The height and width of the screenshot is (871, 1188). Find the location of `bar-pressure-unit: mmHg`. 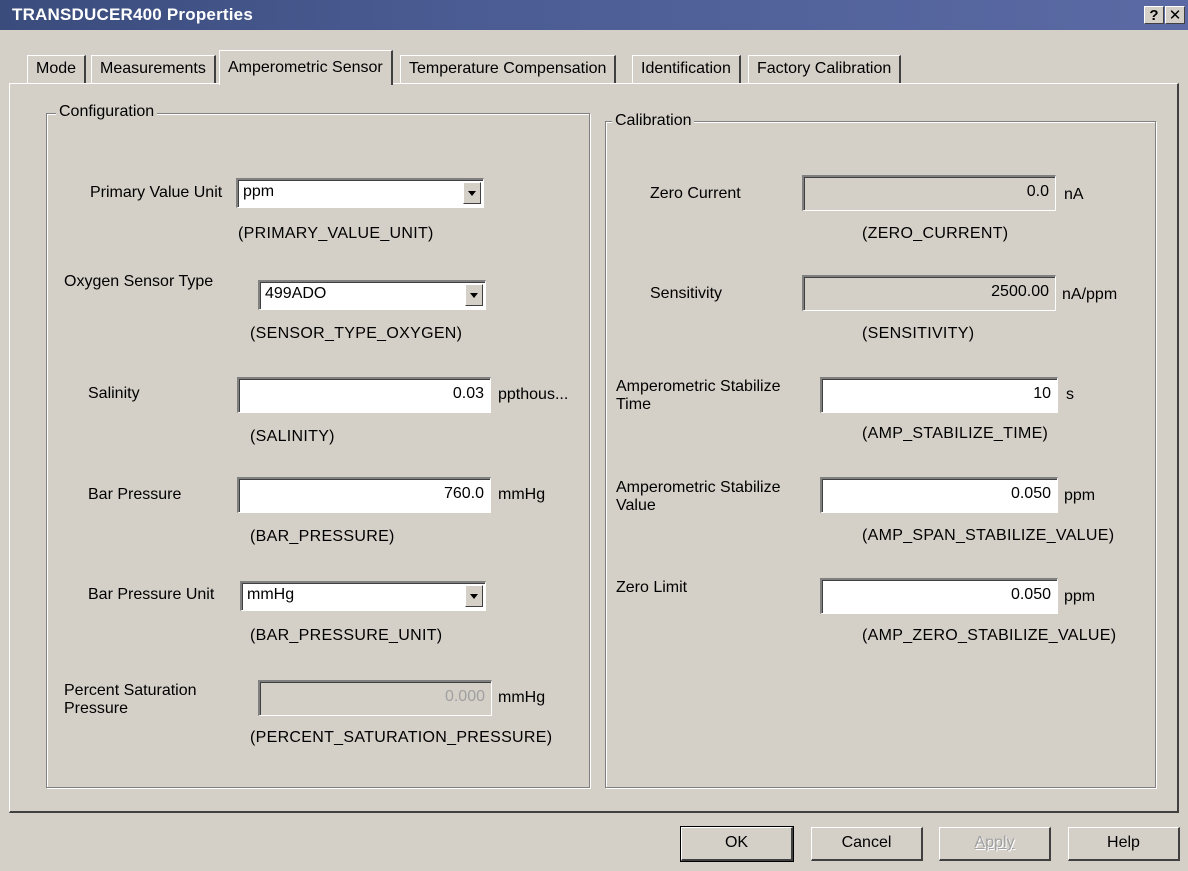

bar-pressure-unit: mmHg is located at coordinates (522, 494).